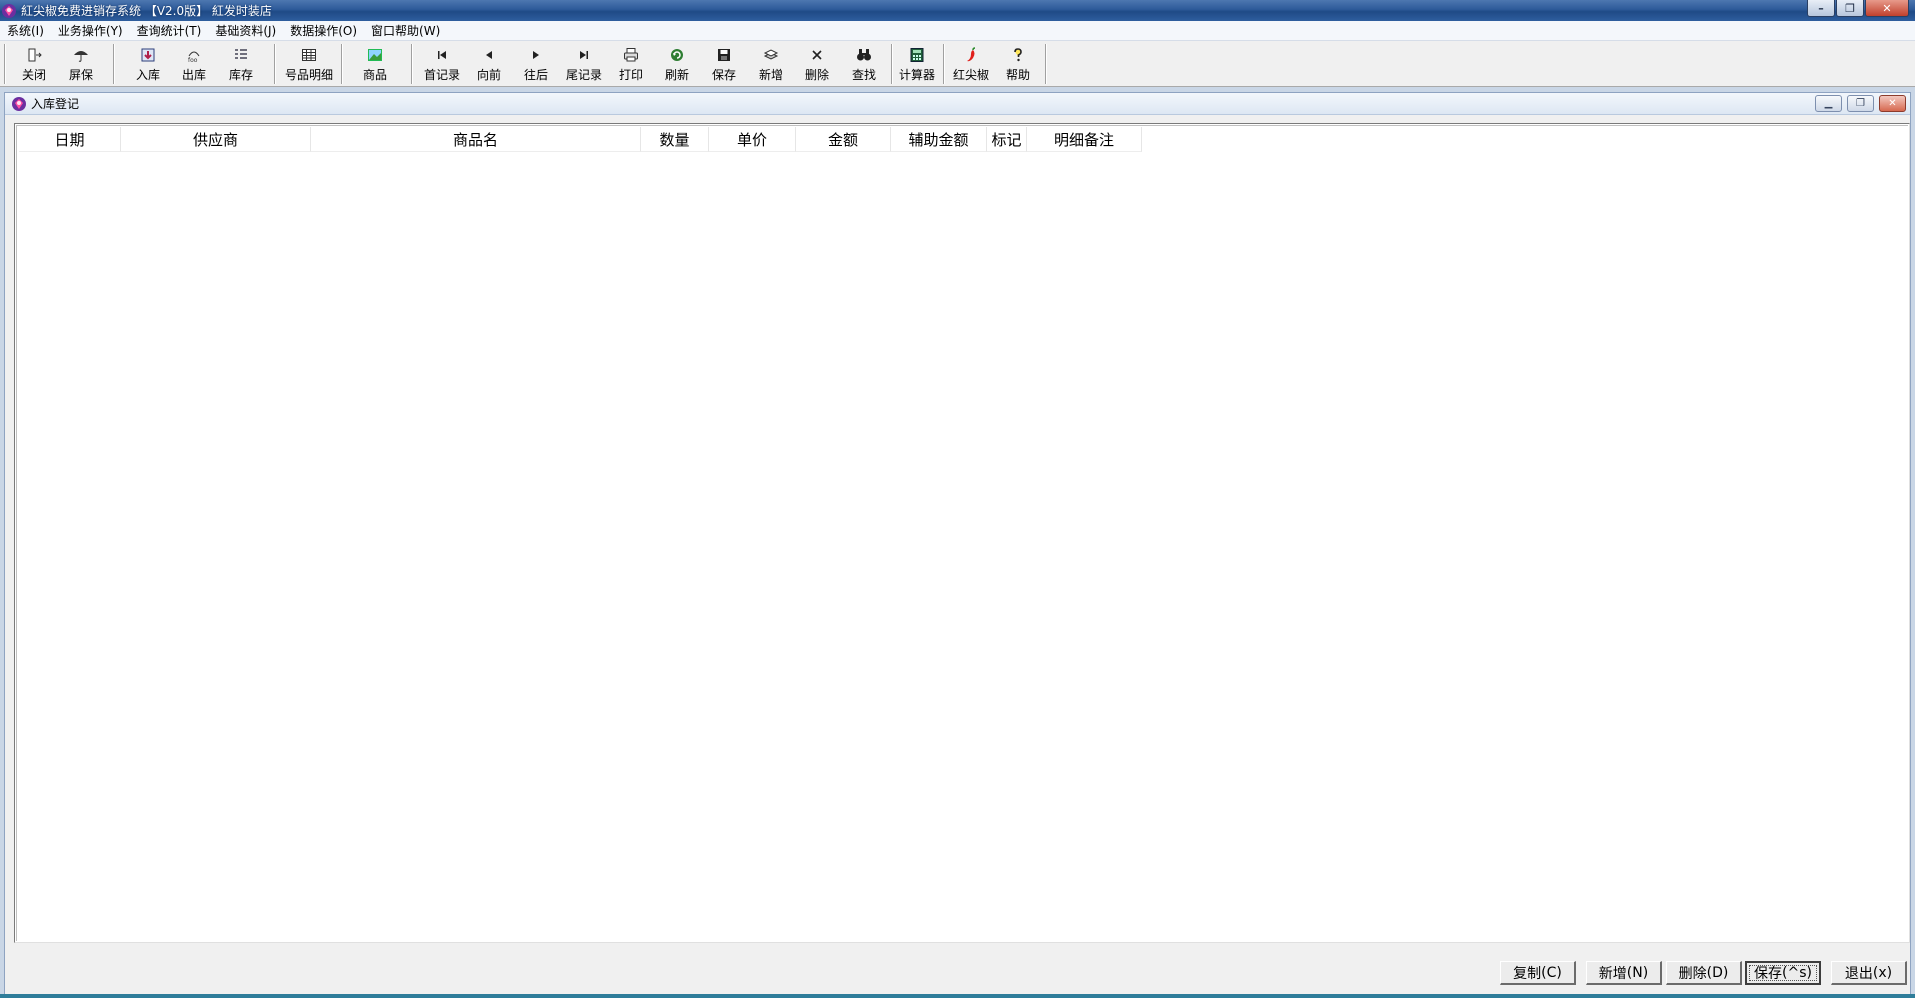  Describe the element at coordinates (70, 139) in the screenshot. I see `column-header-date: 日期` at that location.